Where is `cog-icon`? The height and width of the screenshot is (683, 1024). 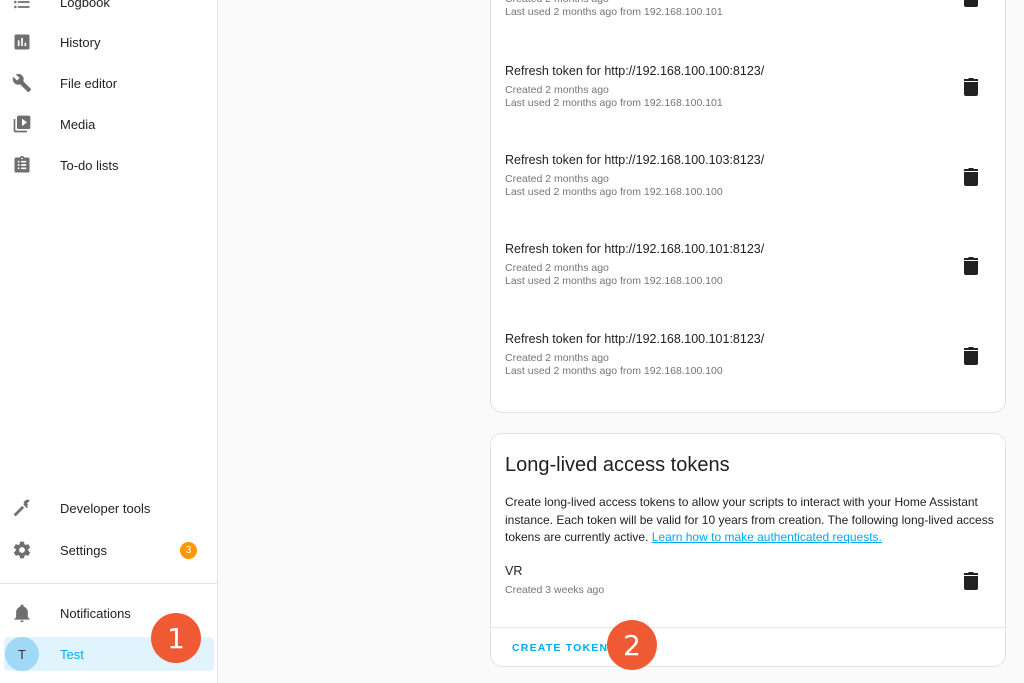
cog-icon is located at coordinates (22, 550).